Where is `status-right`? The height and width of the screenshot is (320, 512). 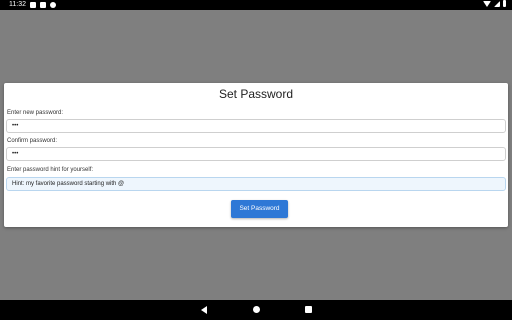
status-right is located at coordinates (494, 3).